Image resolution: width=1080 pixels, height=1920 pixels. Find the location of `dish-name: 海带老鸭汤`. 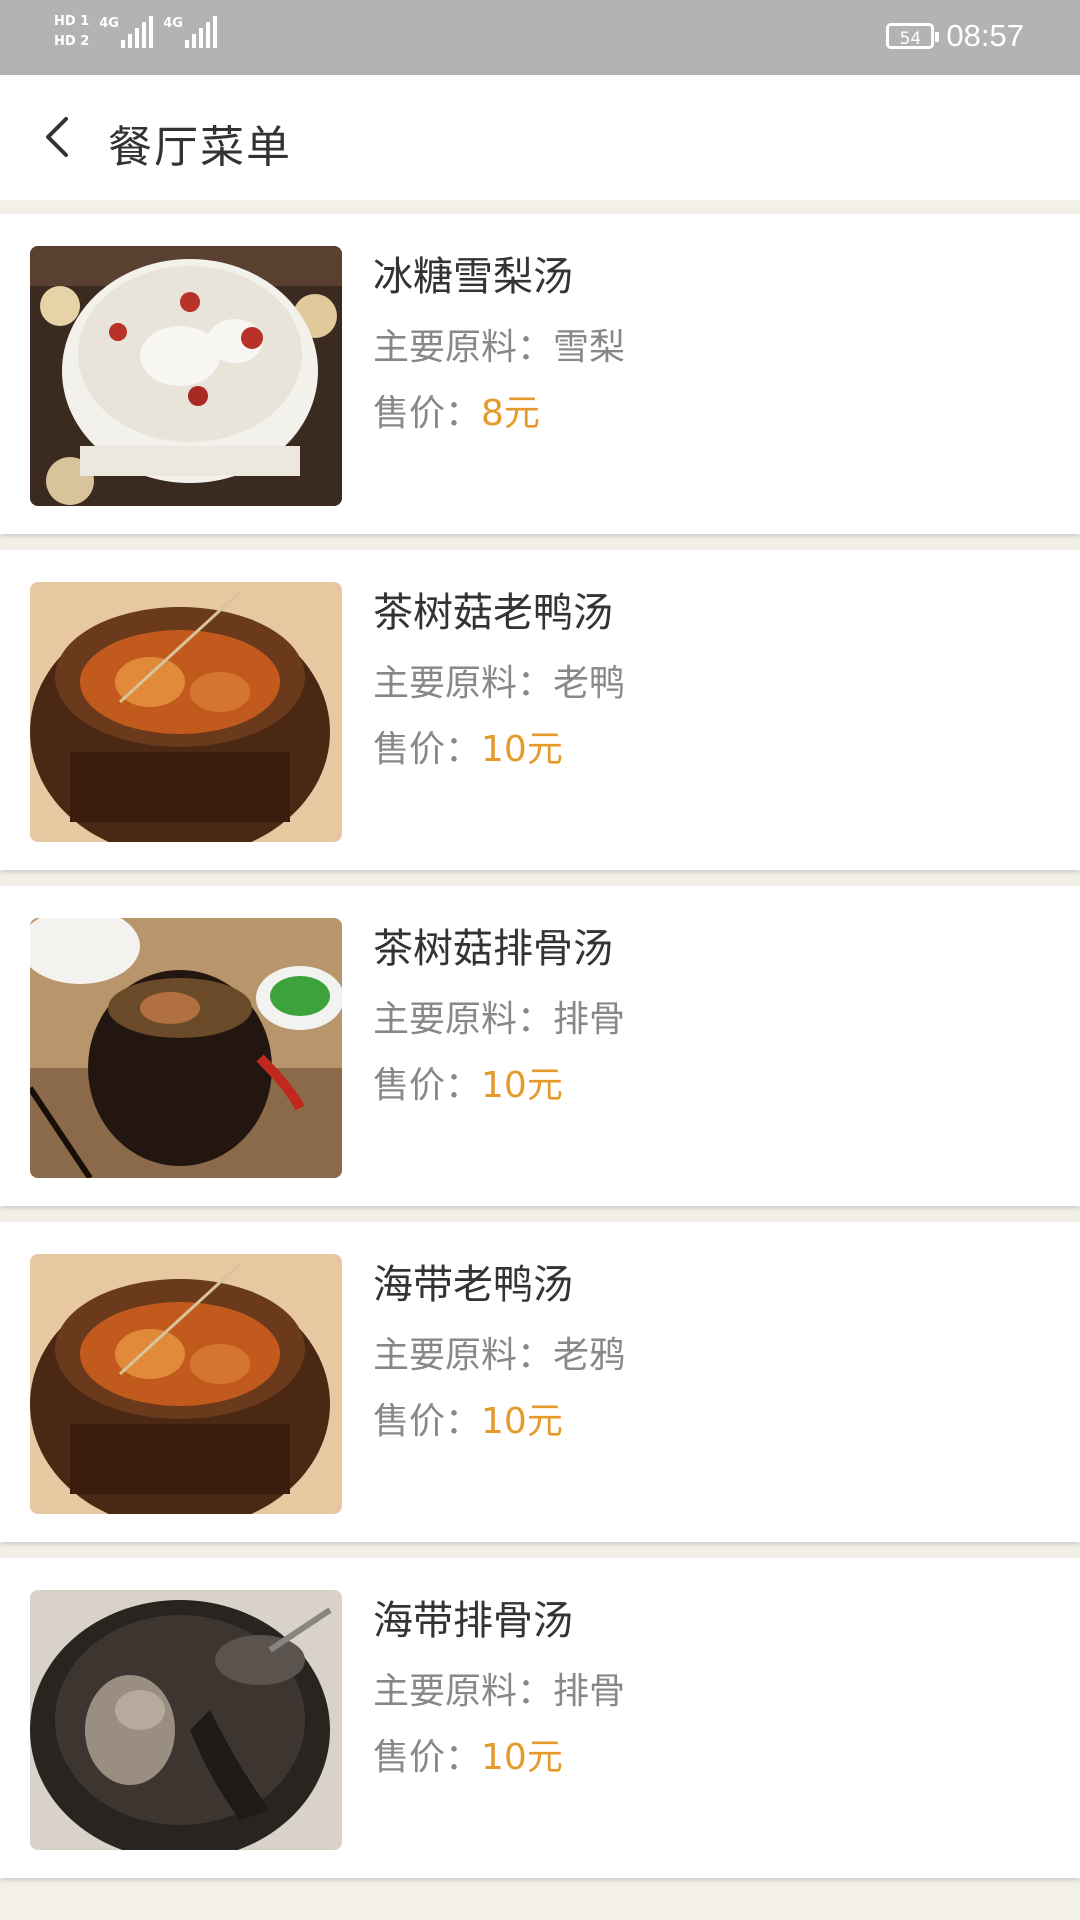

dish-name: 海带老鸭汤 is located at coordinates (473, 1285).